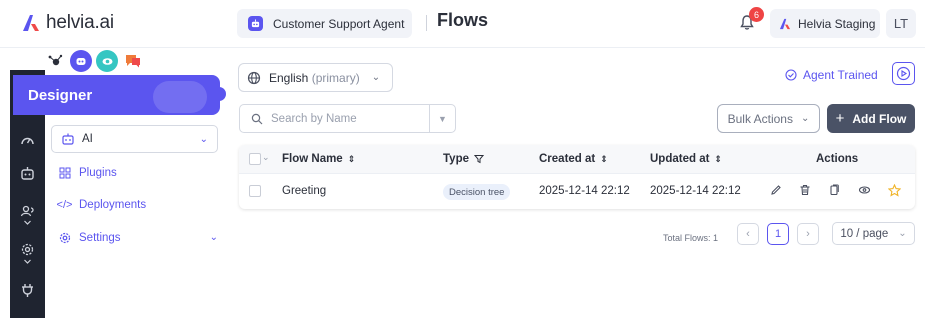 Image resolution: width=925 pixels, height=318 pixels. Describe the element at coordinates (81, 61) in the screenshot. I see `designer-bot-icon` at that location.